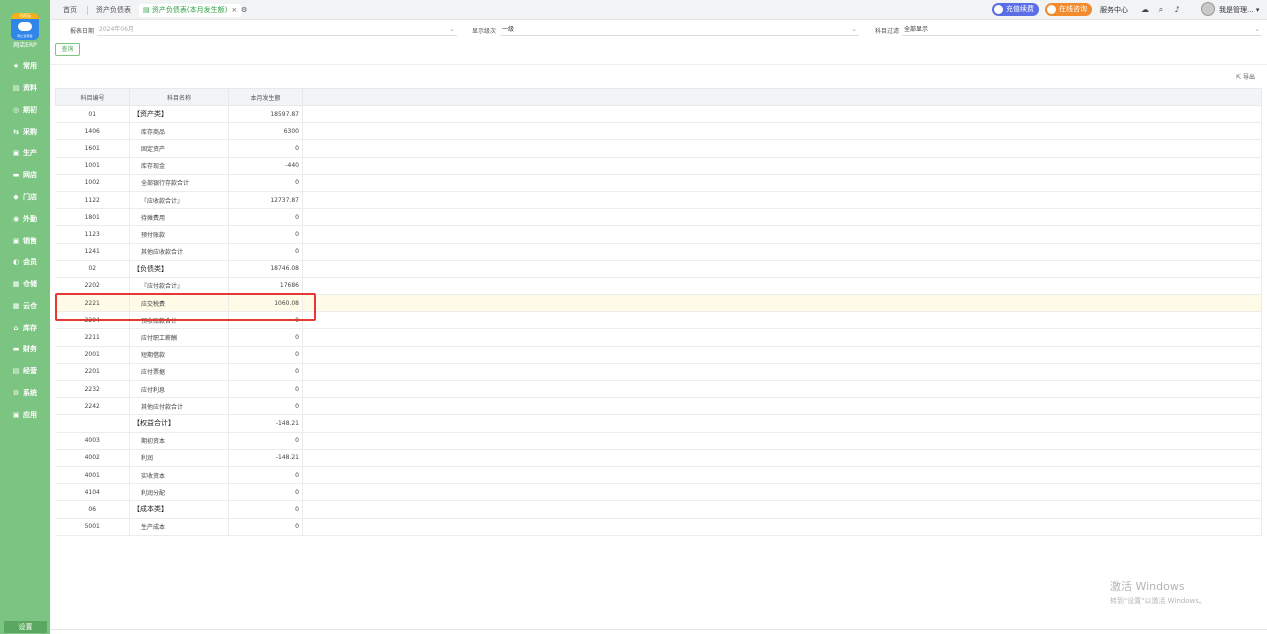 The image size is (1267, 634). What do you see at coordinates (92, 200) in the screenshot?
I see `code-cell: 1122` at bounding box center [92, 200].